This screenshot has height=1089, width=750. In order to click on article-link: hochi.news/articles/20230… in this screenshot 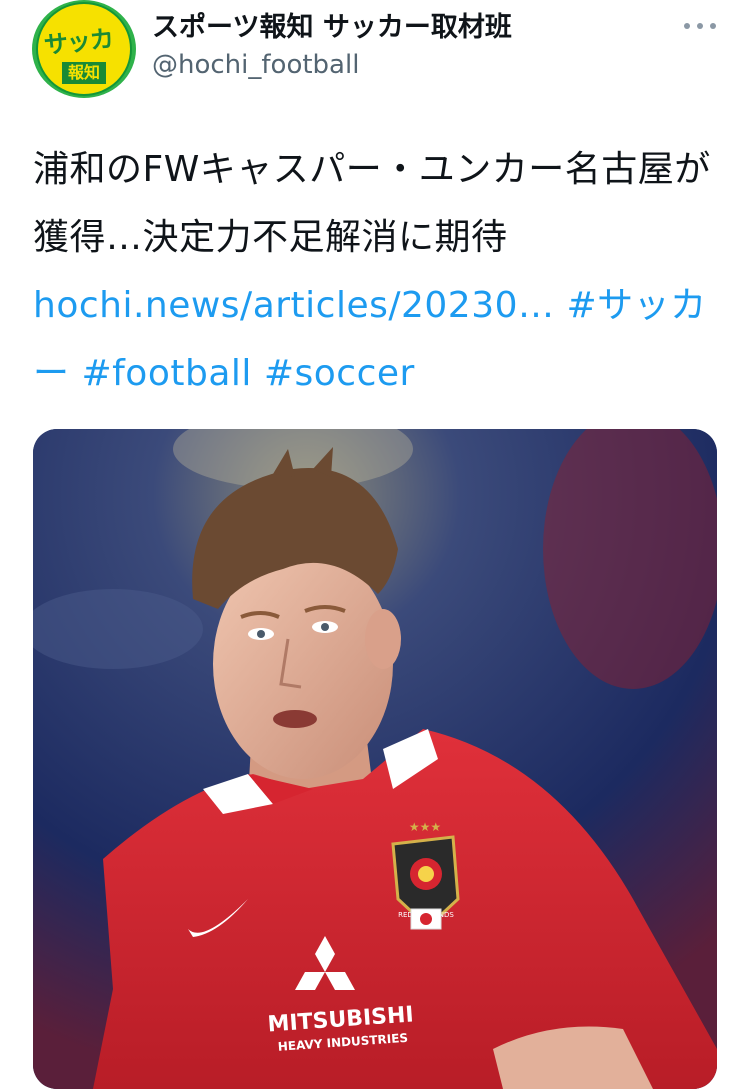, I will do `click(294, 305)`.